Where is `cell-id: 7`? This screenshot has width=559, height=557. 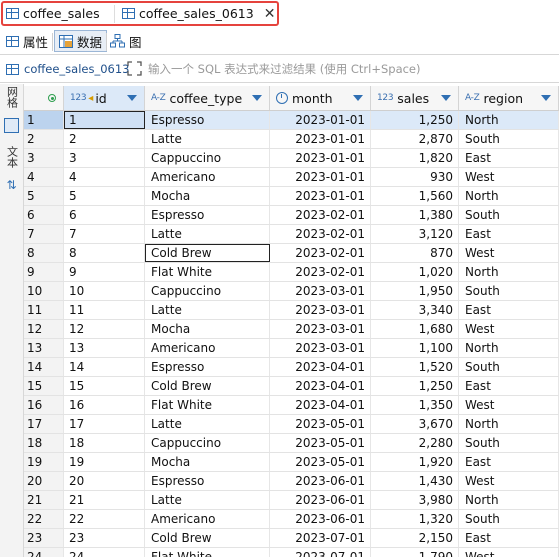
cell-id: 7 is located at coordinates (104, 234).